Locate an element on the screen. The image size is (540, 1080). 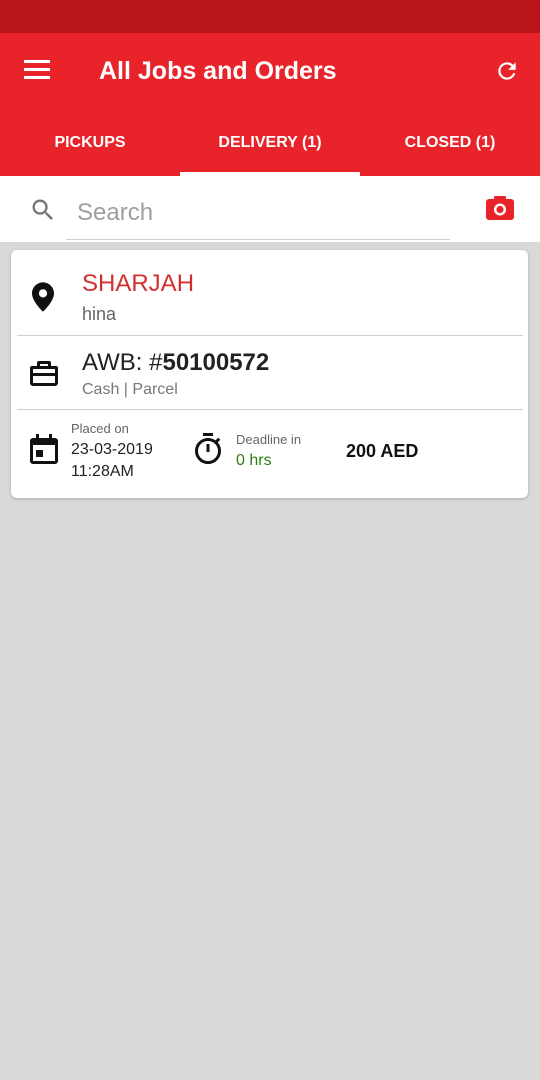
awb-line: AWB: #50100572 is located at coordinates (175, 363).